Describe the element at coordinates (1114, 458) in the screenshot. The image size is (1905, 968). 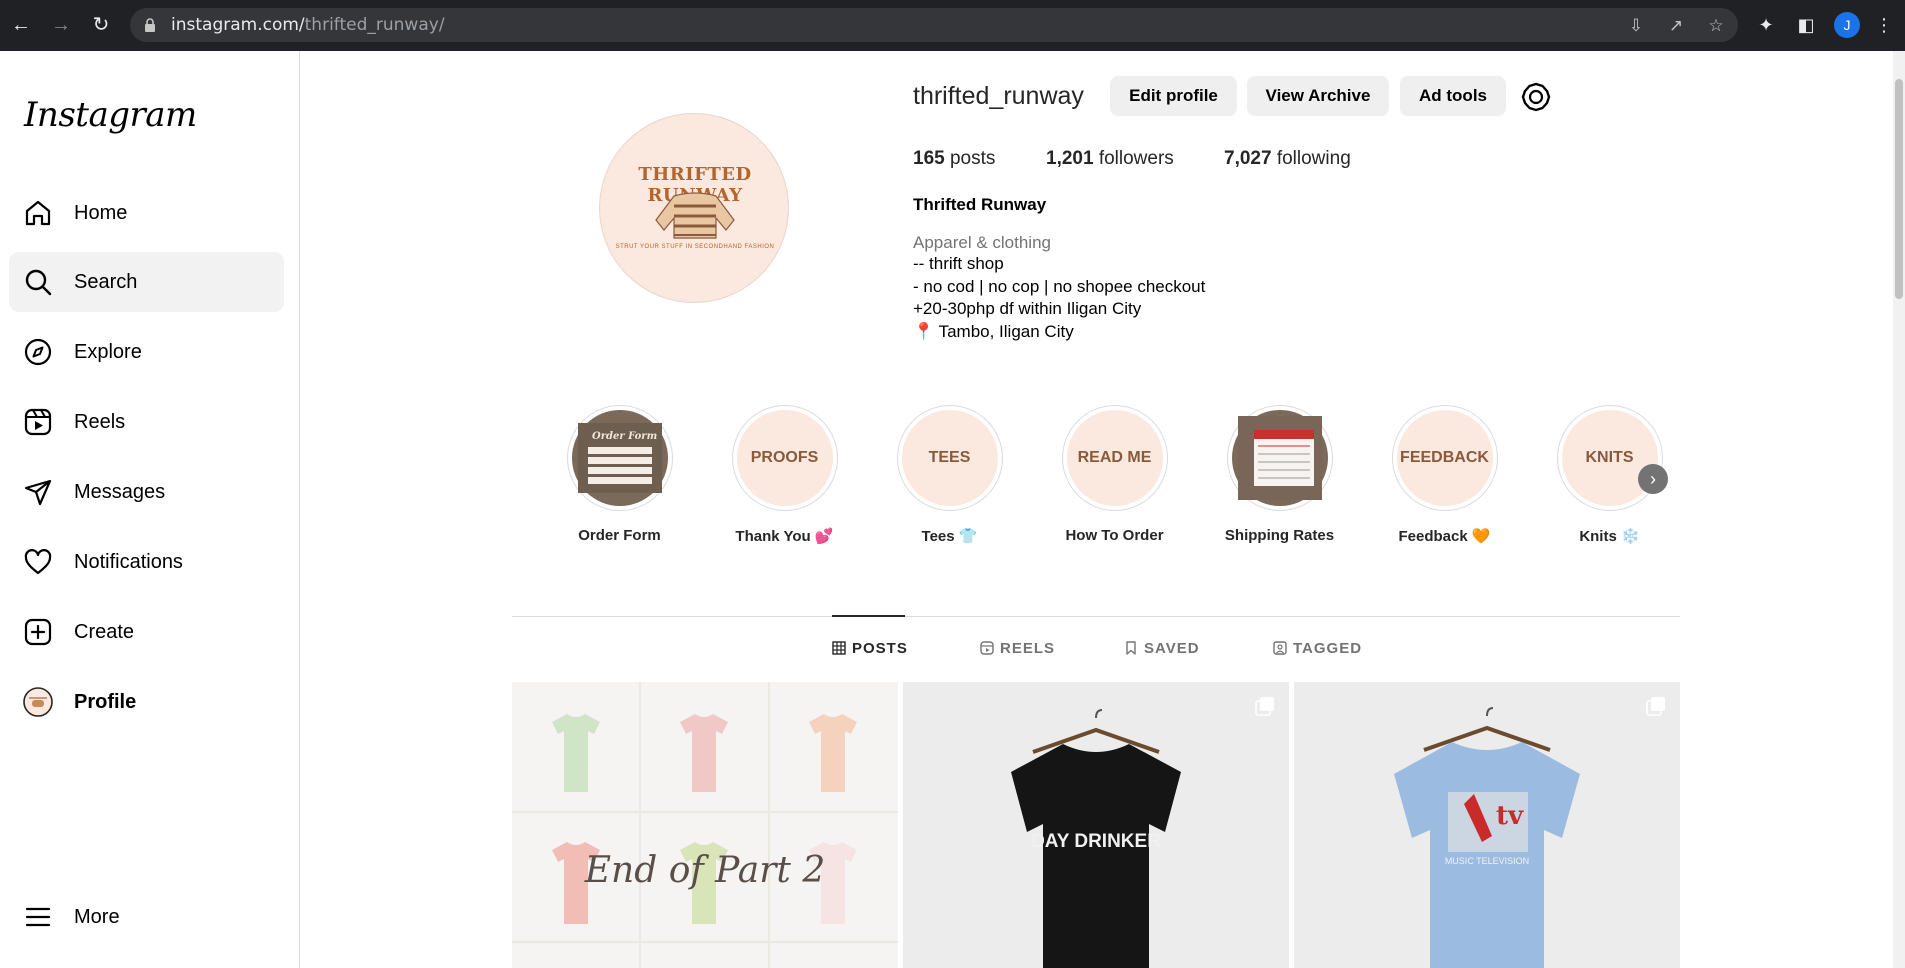
I see `highlight-cover: READ ME` at that location.